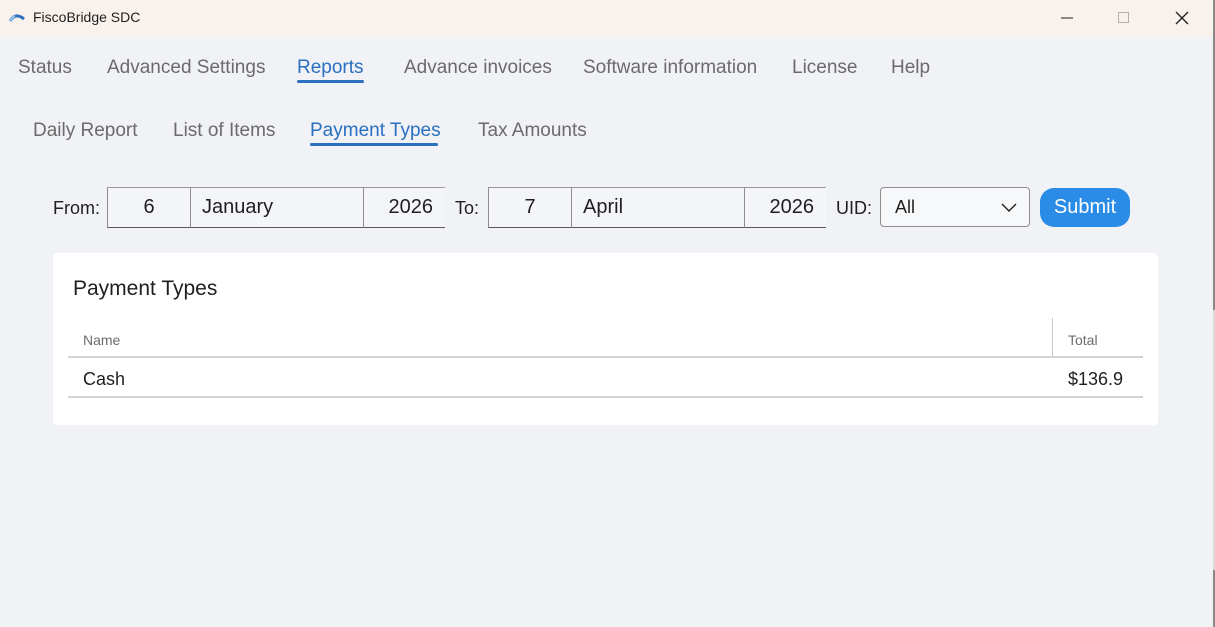 This screenshot has width=1215, height=627. I want to click on subtab-payment-types-underline, so click(374, 144).